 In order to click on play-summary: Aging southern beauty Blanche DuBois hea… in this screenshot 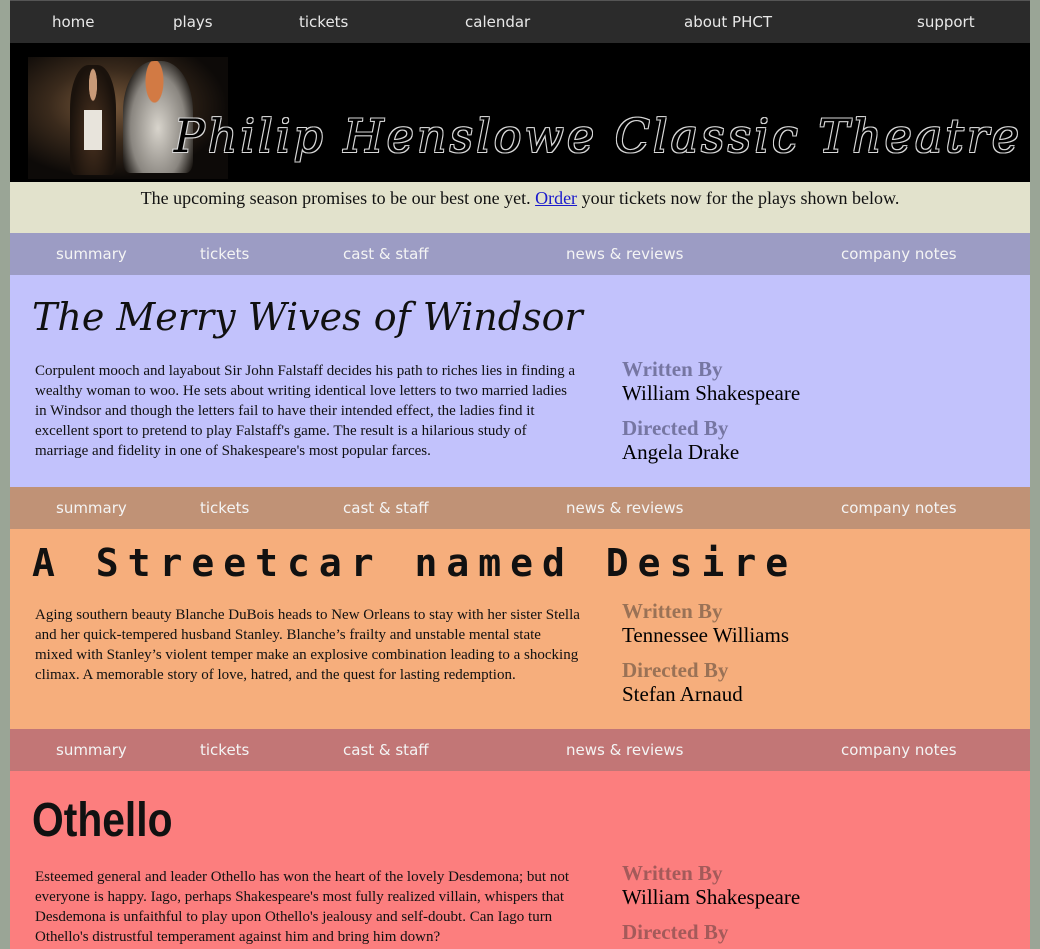, I will do `click(307, 645)`.